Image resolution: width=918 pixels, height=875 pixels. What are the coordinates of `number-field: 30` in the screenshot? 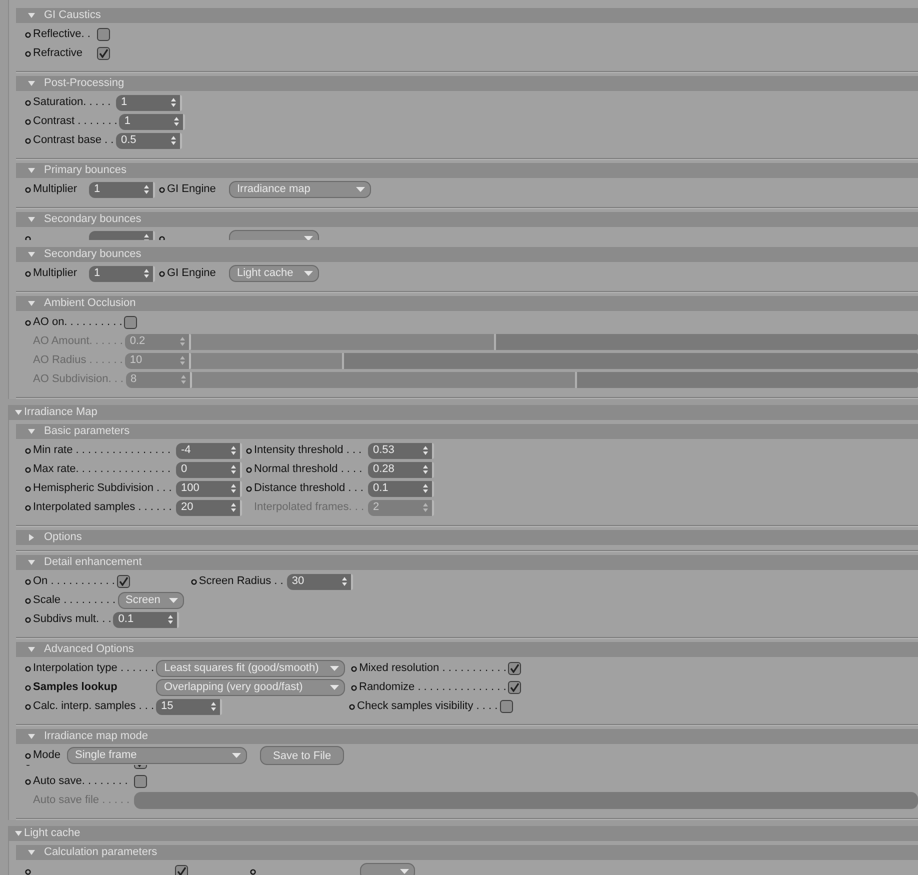 It's located at (319, 582).